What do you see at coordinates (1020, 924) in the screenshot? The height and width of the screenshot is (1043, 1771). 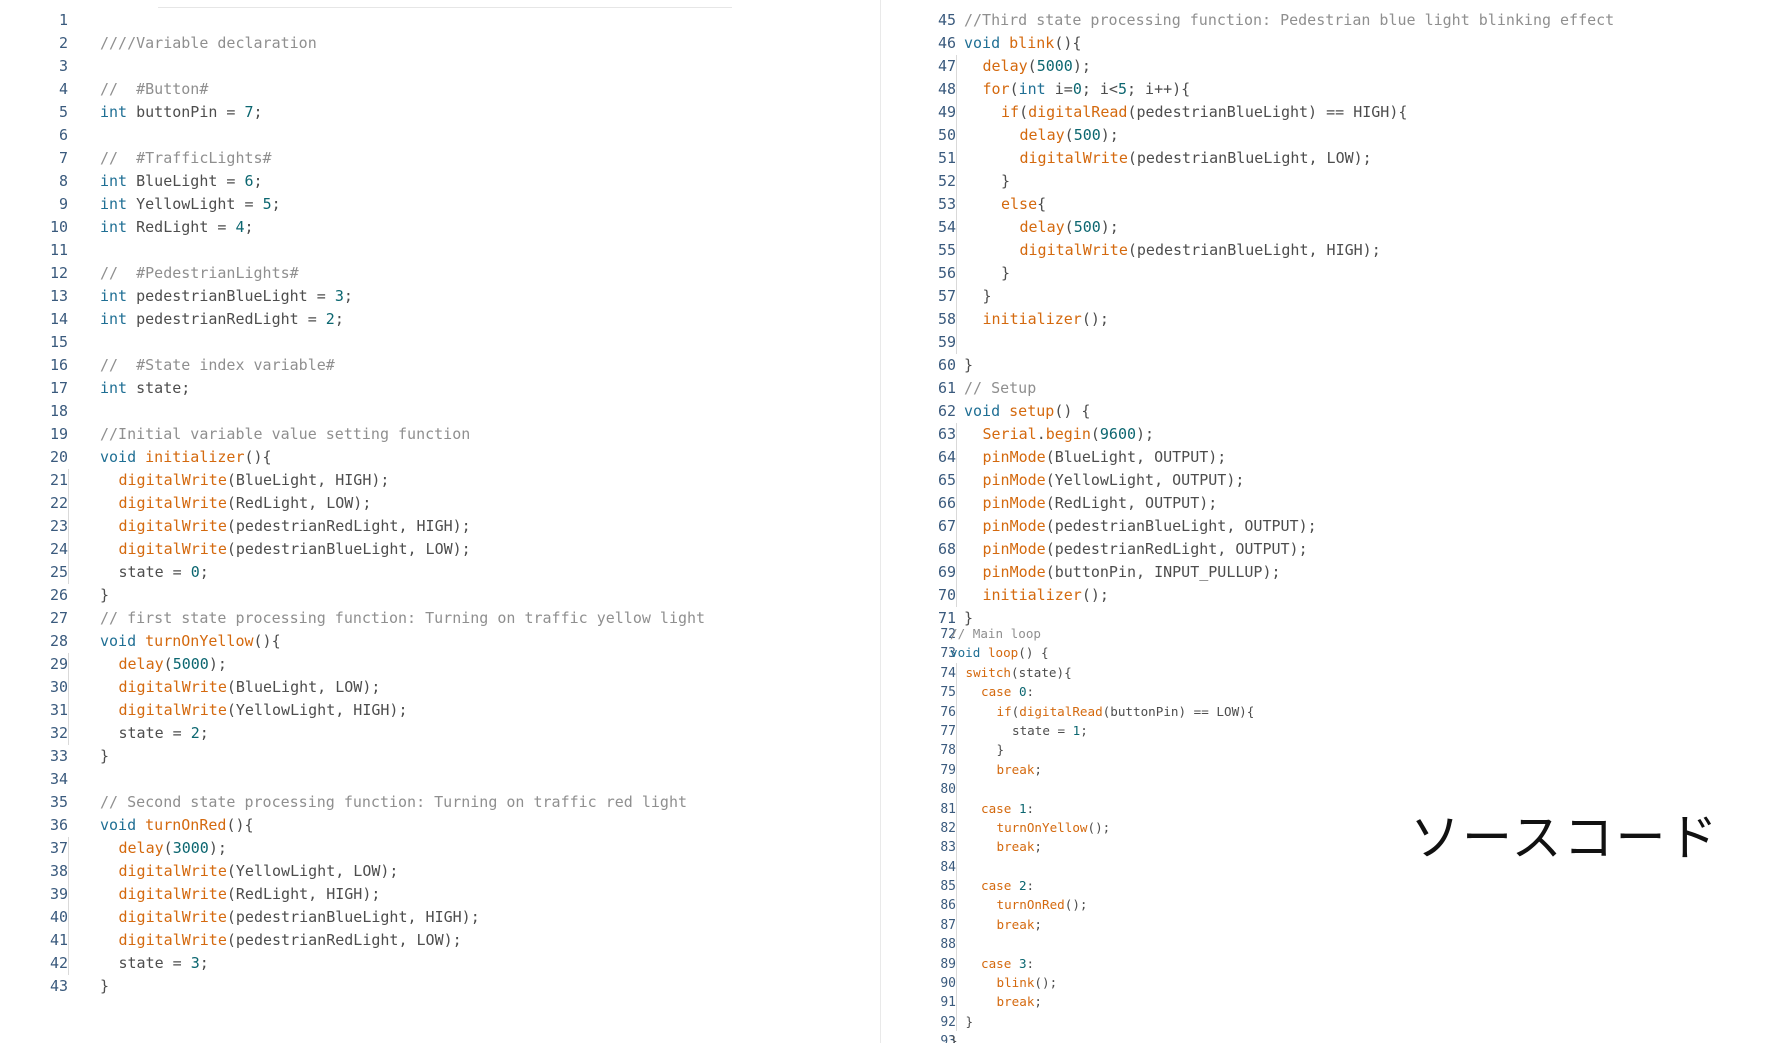 I see `code-text: break;` at bounding box center [1020, 924].